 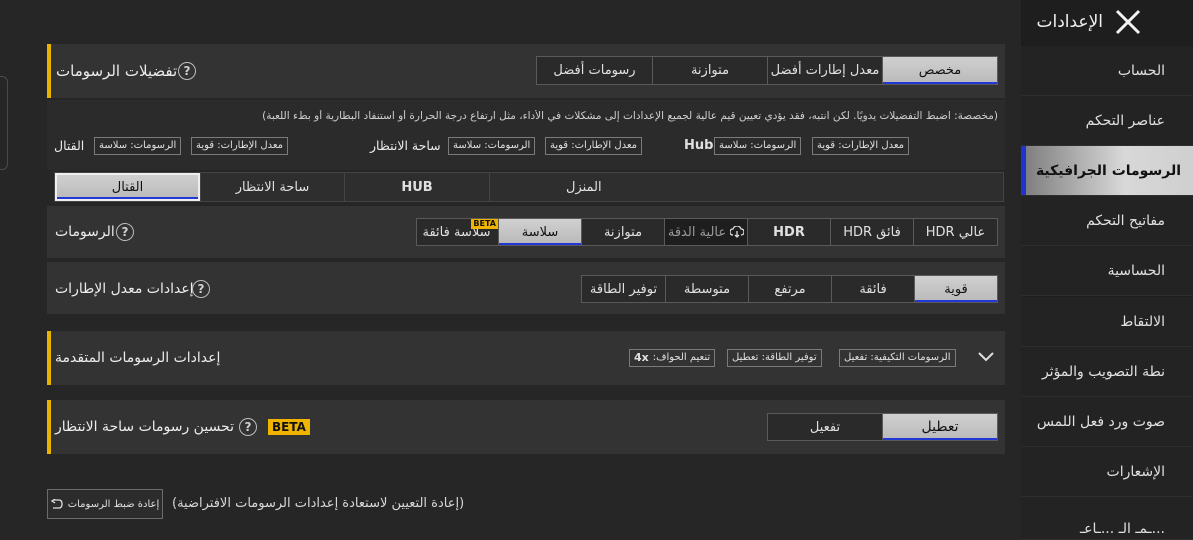 I want to click on sidebar-item-pickup: الالتقاط, so click(x=1107, y=322).